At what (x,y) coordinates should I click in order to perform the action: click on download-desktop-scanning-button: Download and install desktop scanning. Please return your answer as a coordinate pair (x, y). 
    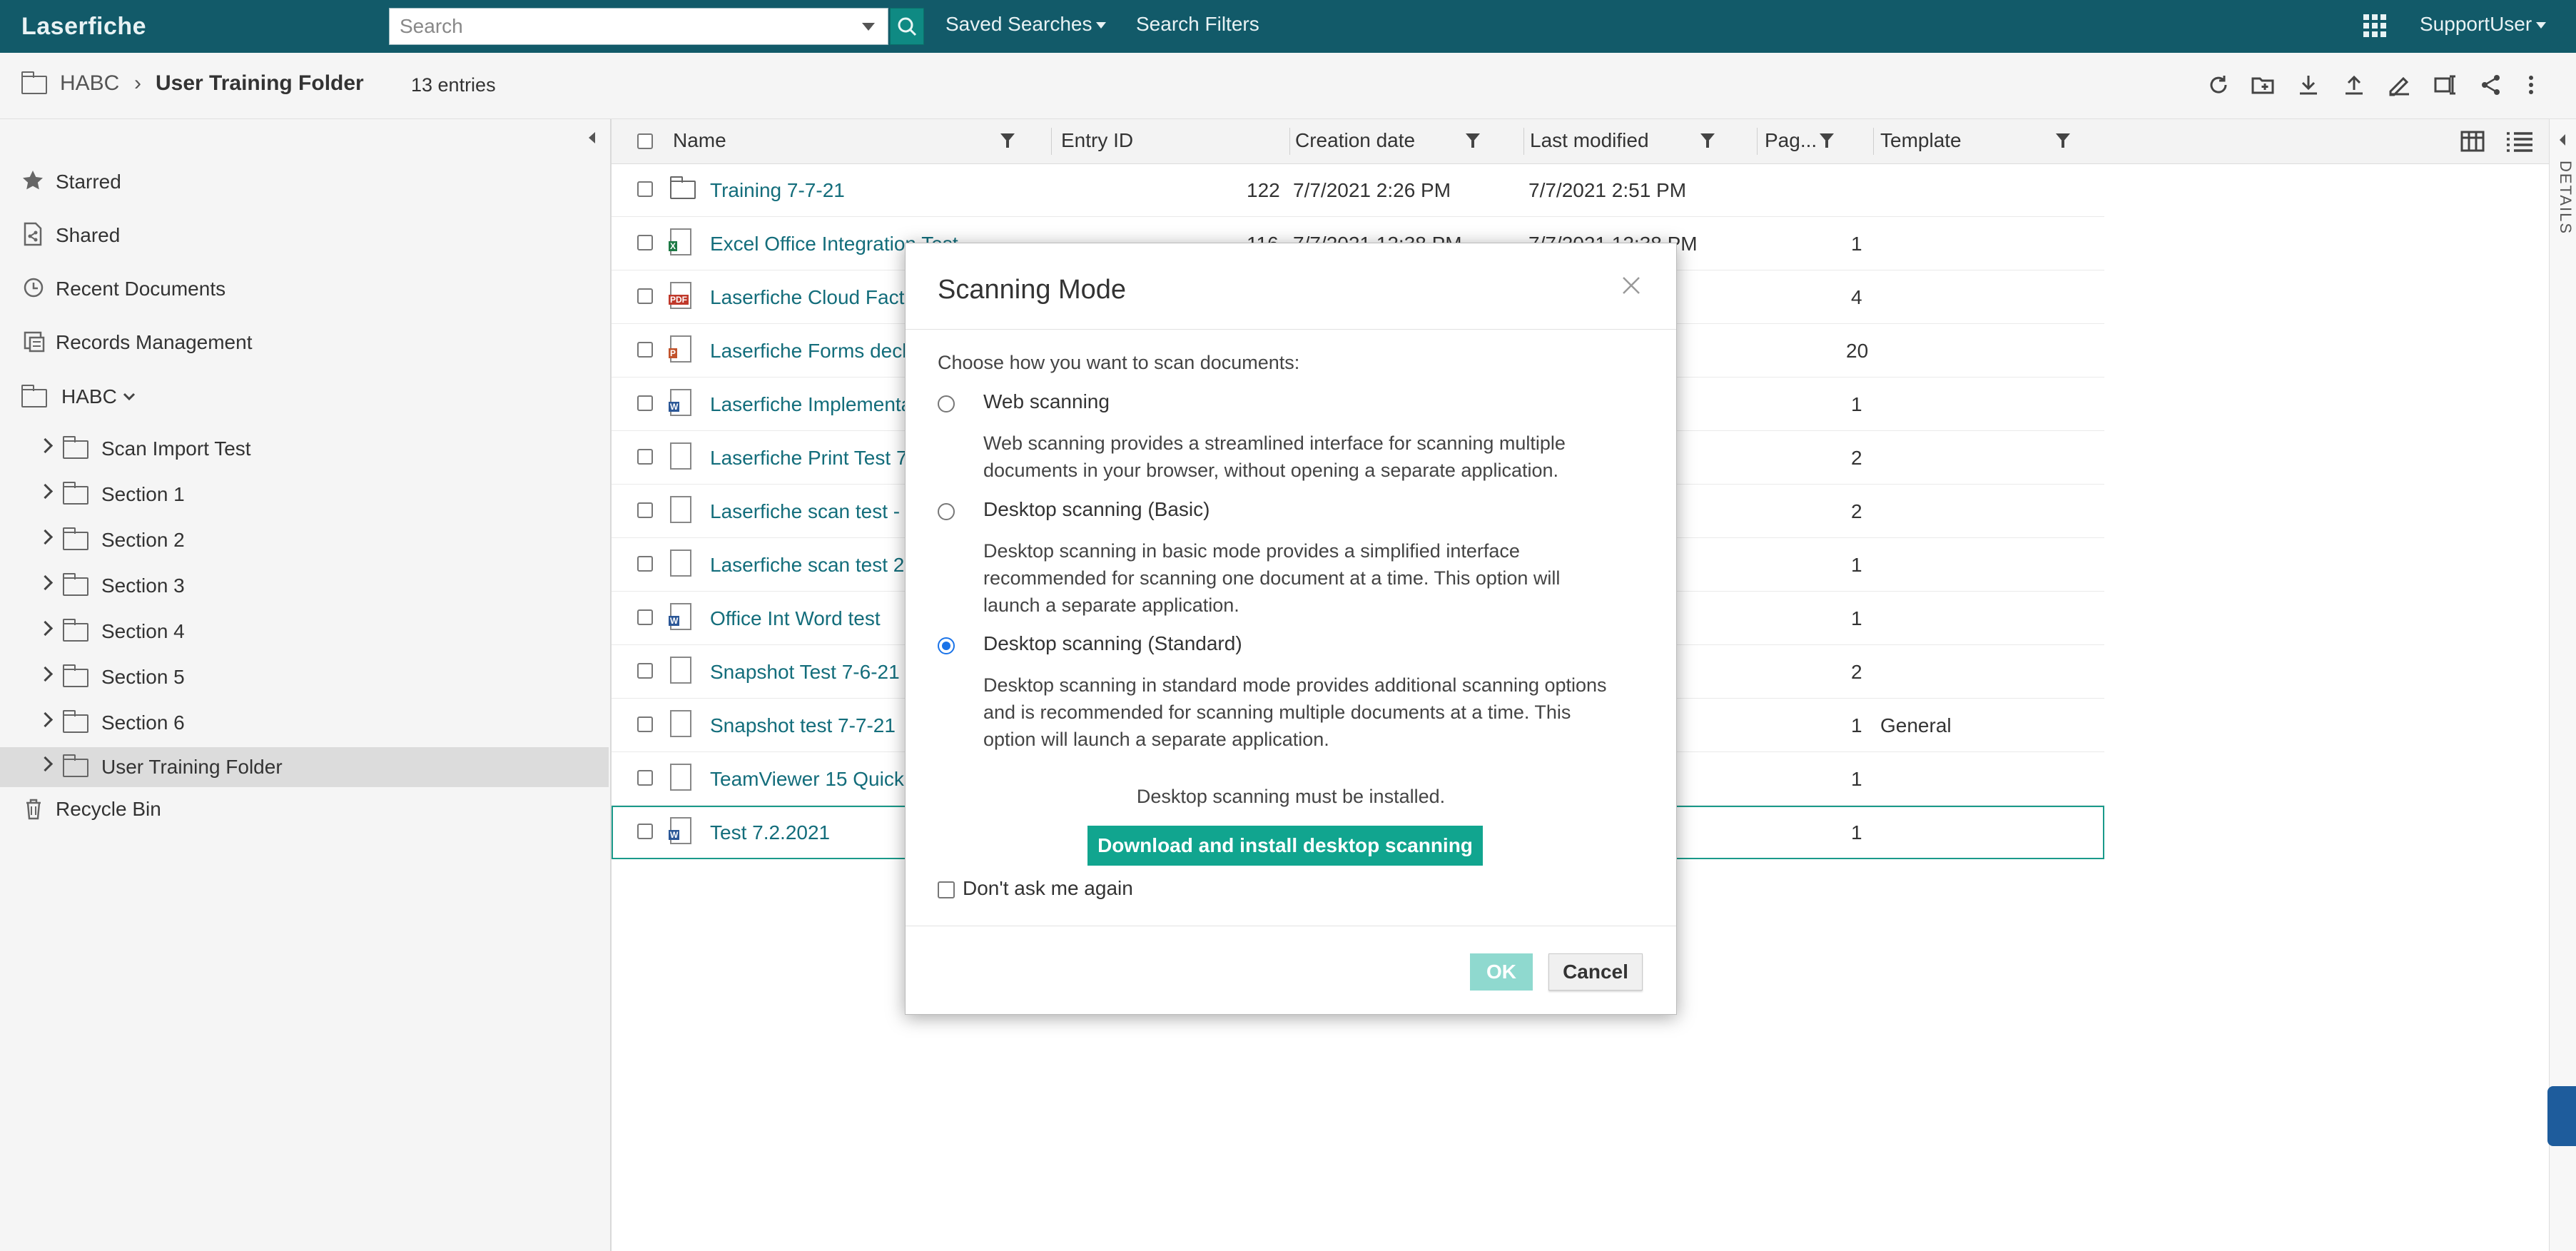
    Looking at the image, I should click on (1285, 846).